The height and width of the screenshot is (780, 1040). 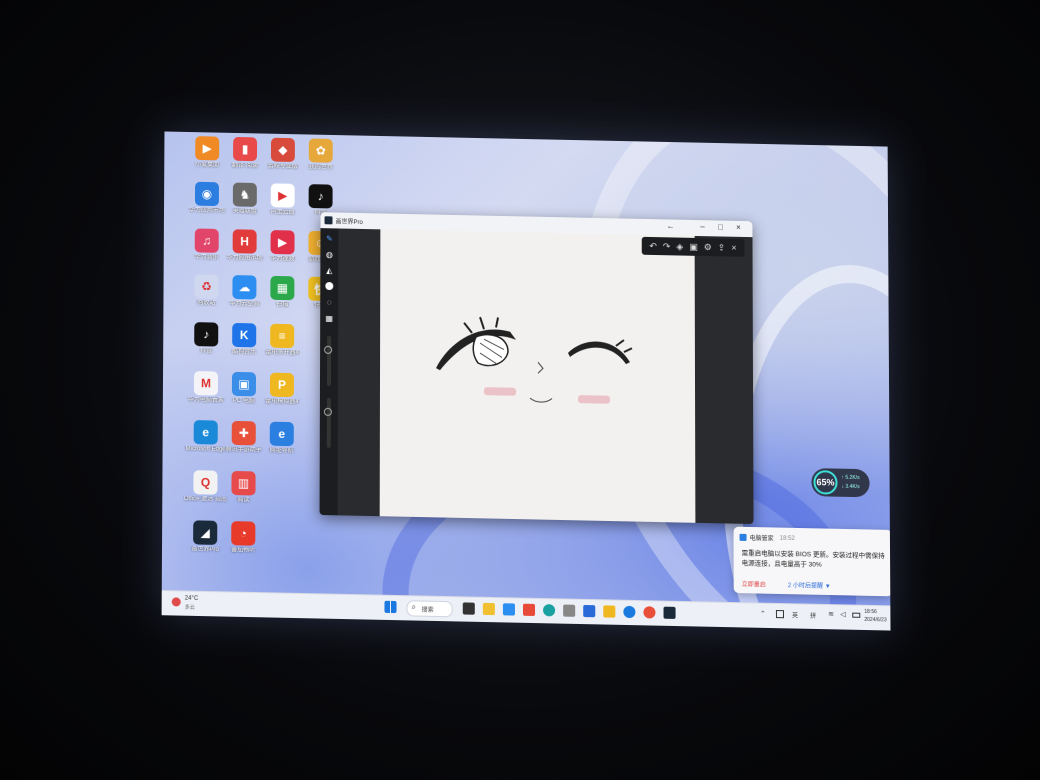 I want to click on app-icon: K, so click(x=244, y=335).